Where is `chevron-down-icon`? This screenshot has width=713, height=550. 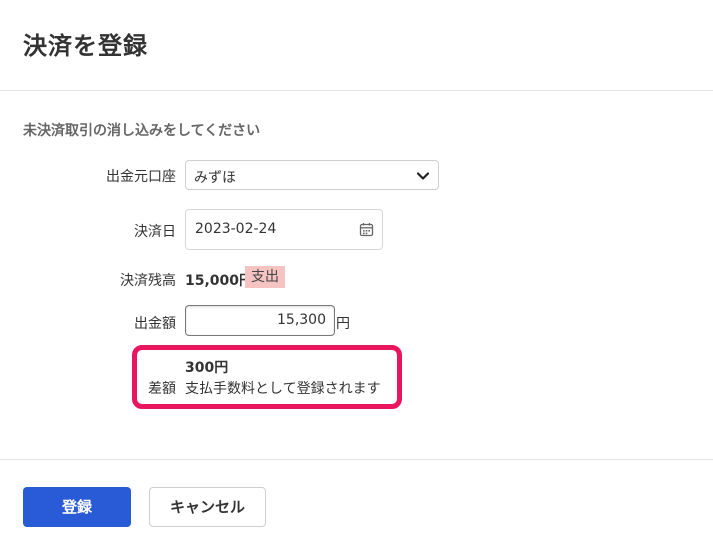
chevron-down-icon is located at coordinates (423, 176).